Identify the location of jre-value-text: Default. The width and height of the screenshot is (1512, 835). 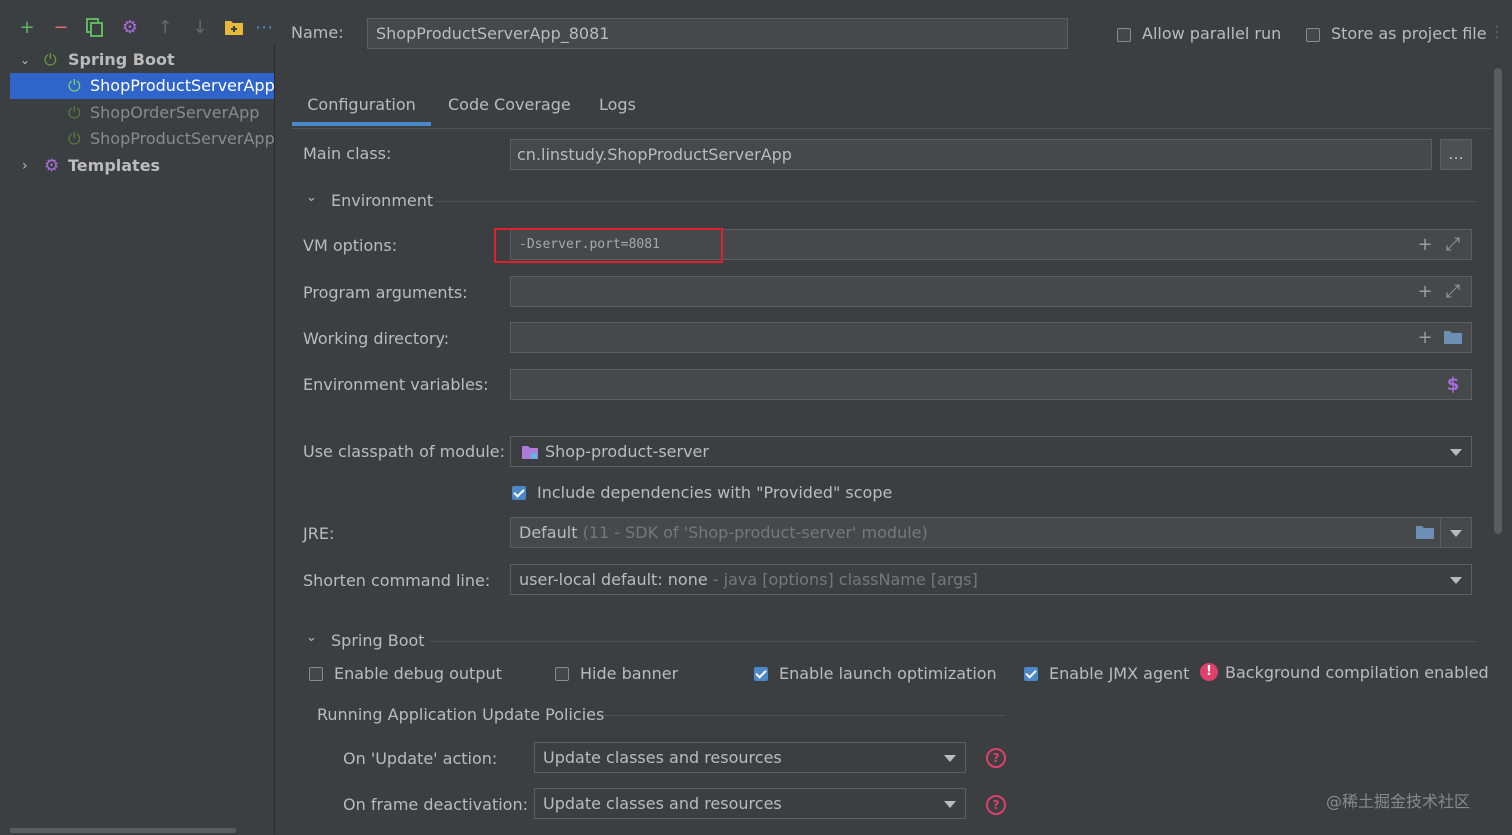
(548, 532).